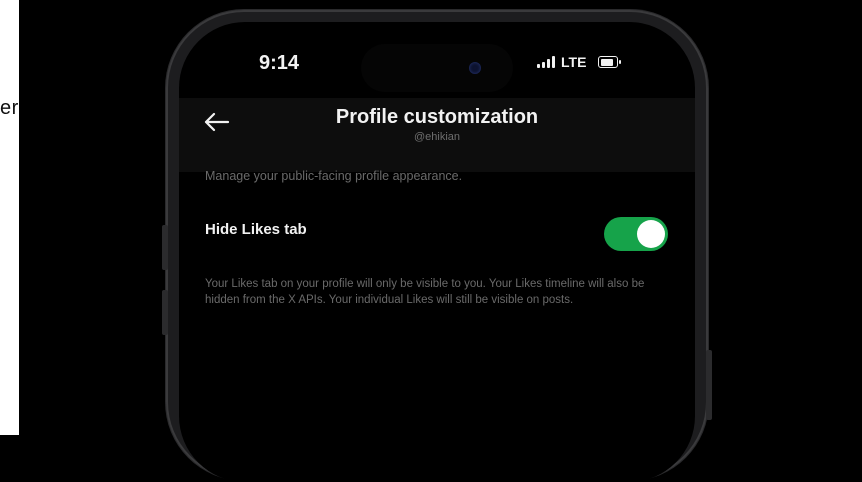 The height and width of the screenshot is (482, 862). Describe the element at coordinates (279, 63) in the screenshot. I see `status-time: 9:14` at that location.